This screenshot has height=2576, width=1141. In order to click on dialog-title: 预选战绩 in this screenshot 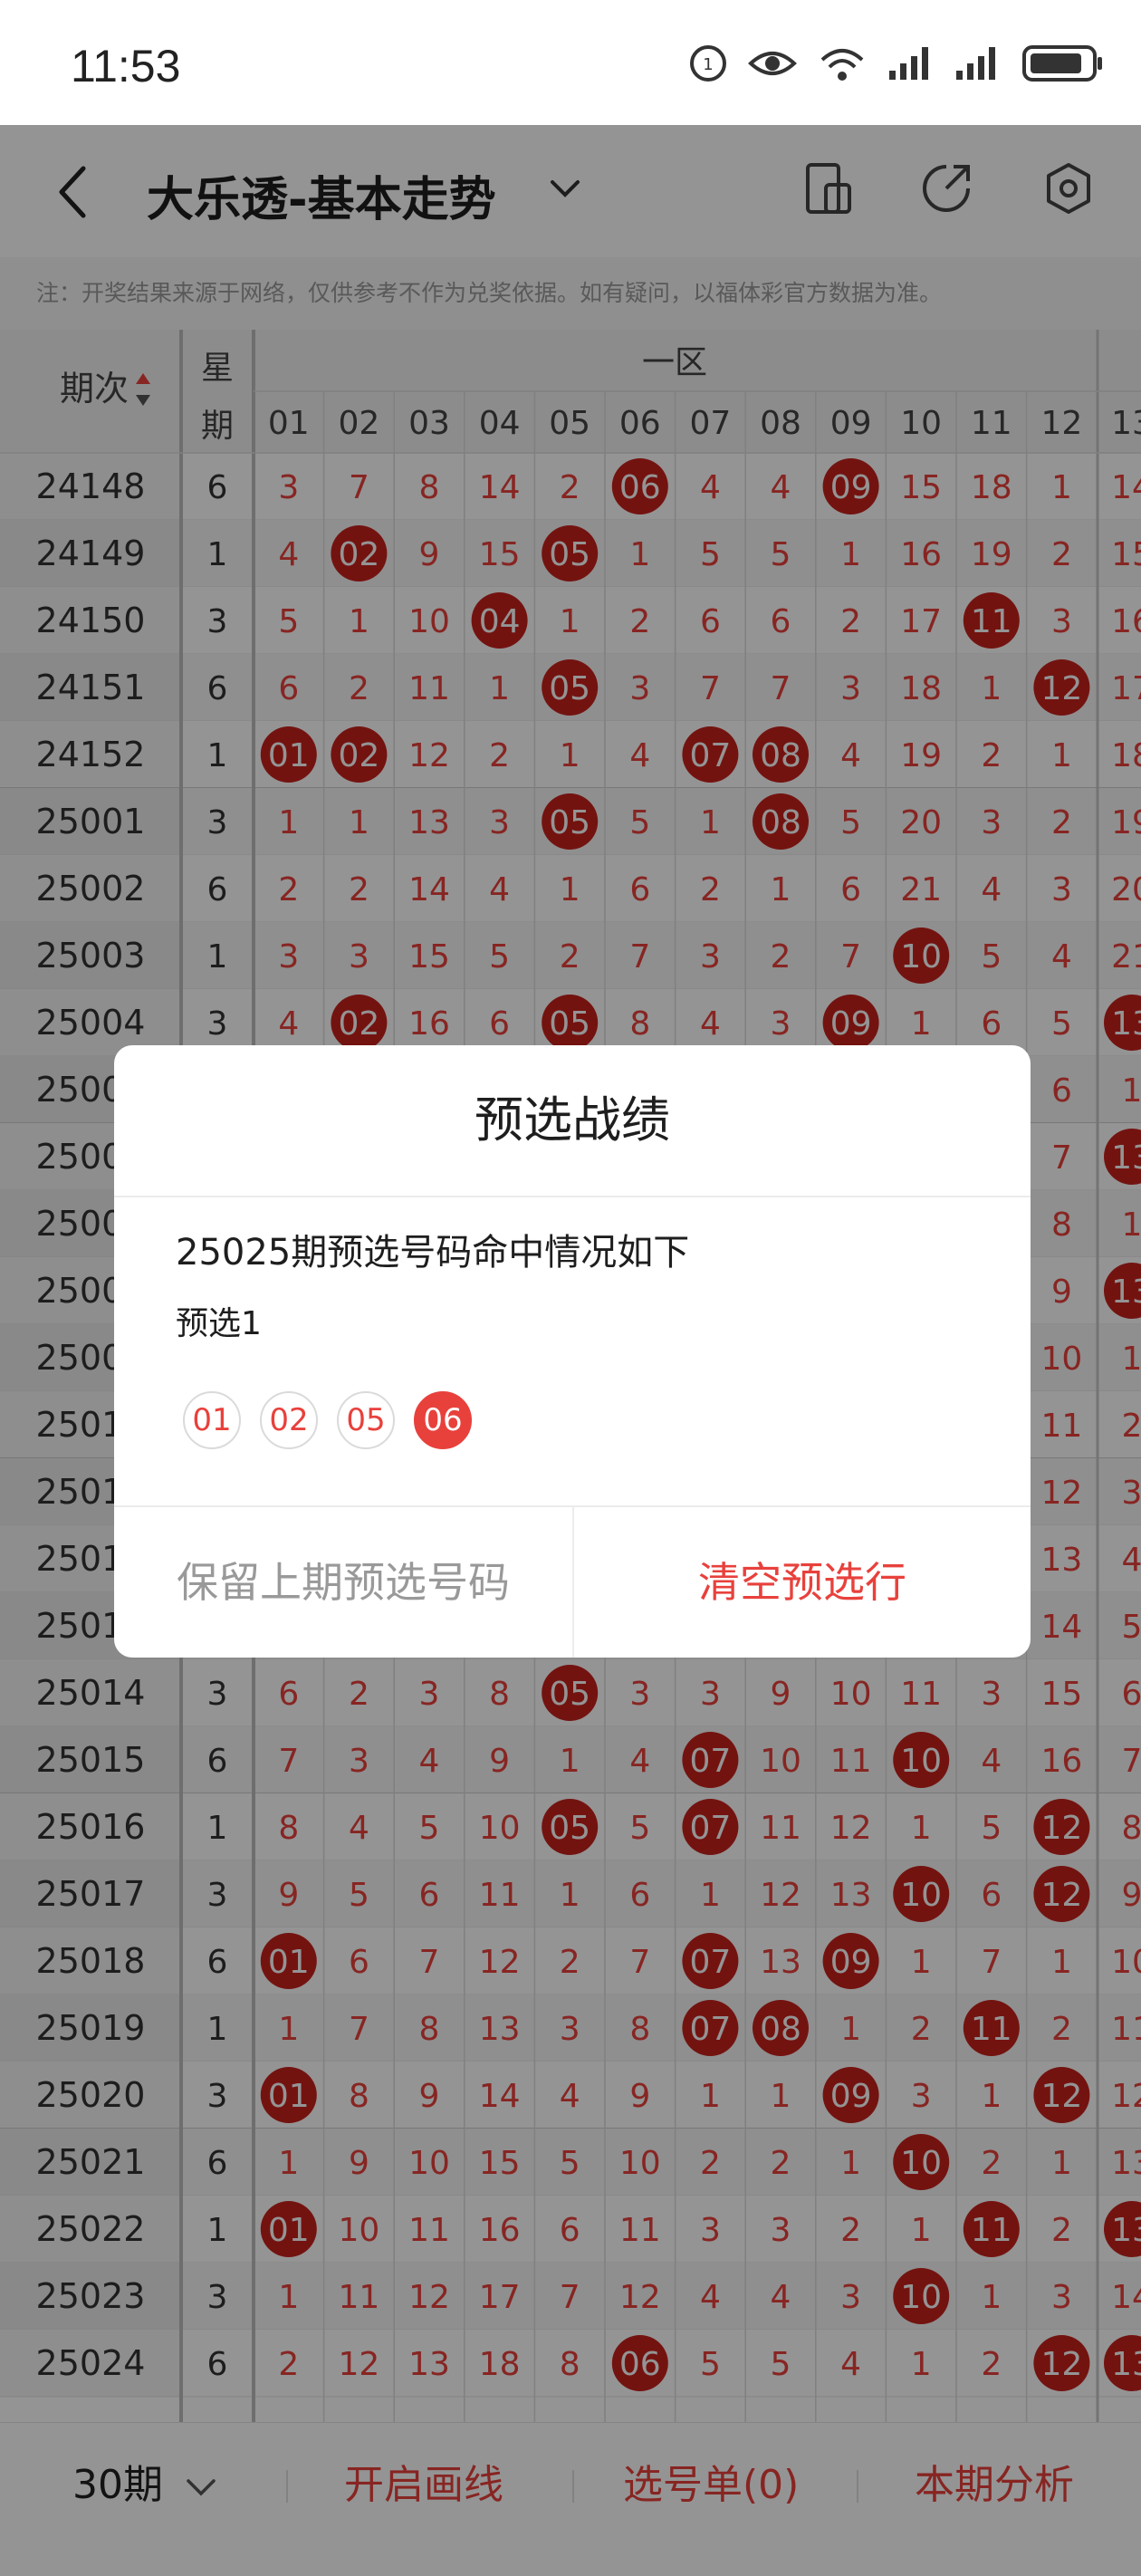, I will do `click(572, 1120)`.